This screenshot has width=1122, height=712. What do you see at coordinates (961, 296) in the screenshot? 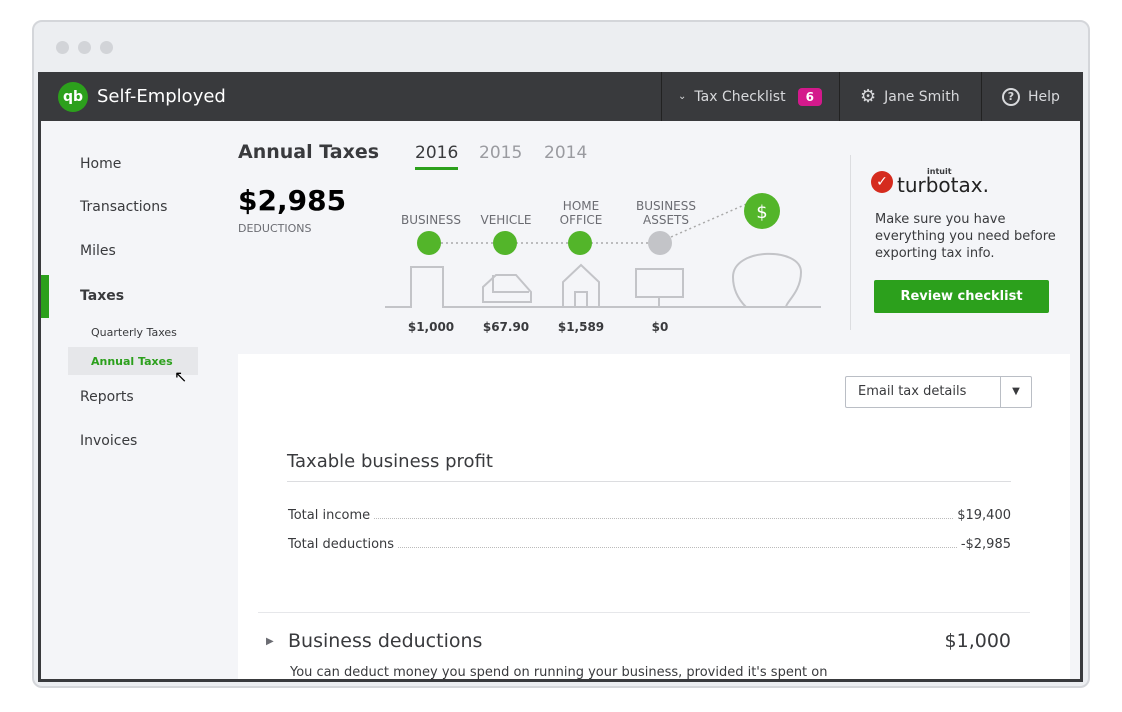
I see `review-checklist-button: Review checklist` at bounding box center [961, 296].